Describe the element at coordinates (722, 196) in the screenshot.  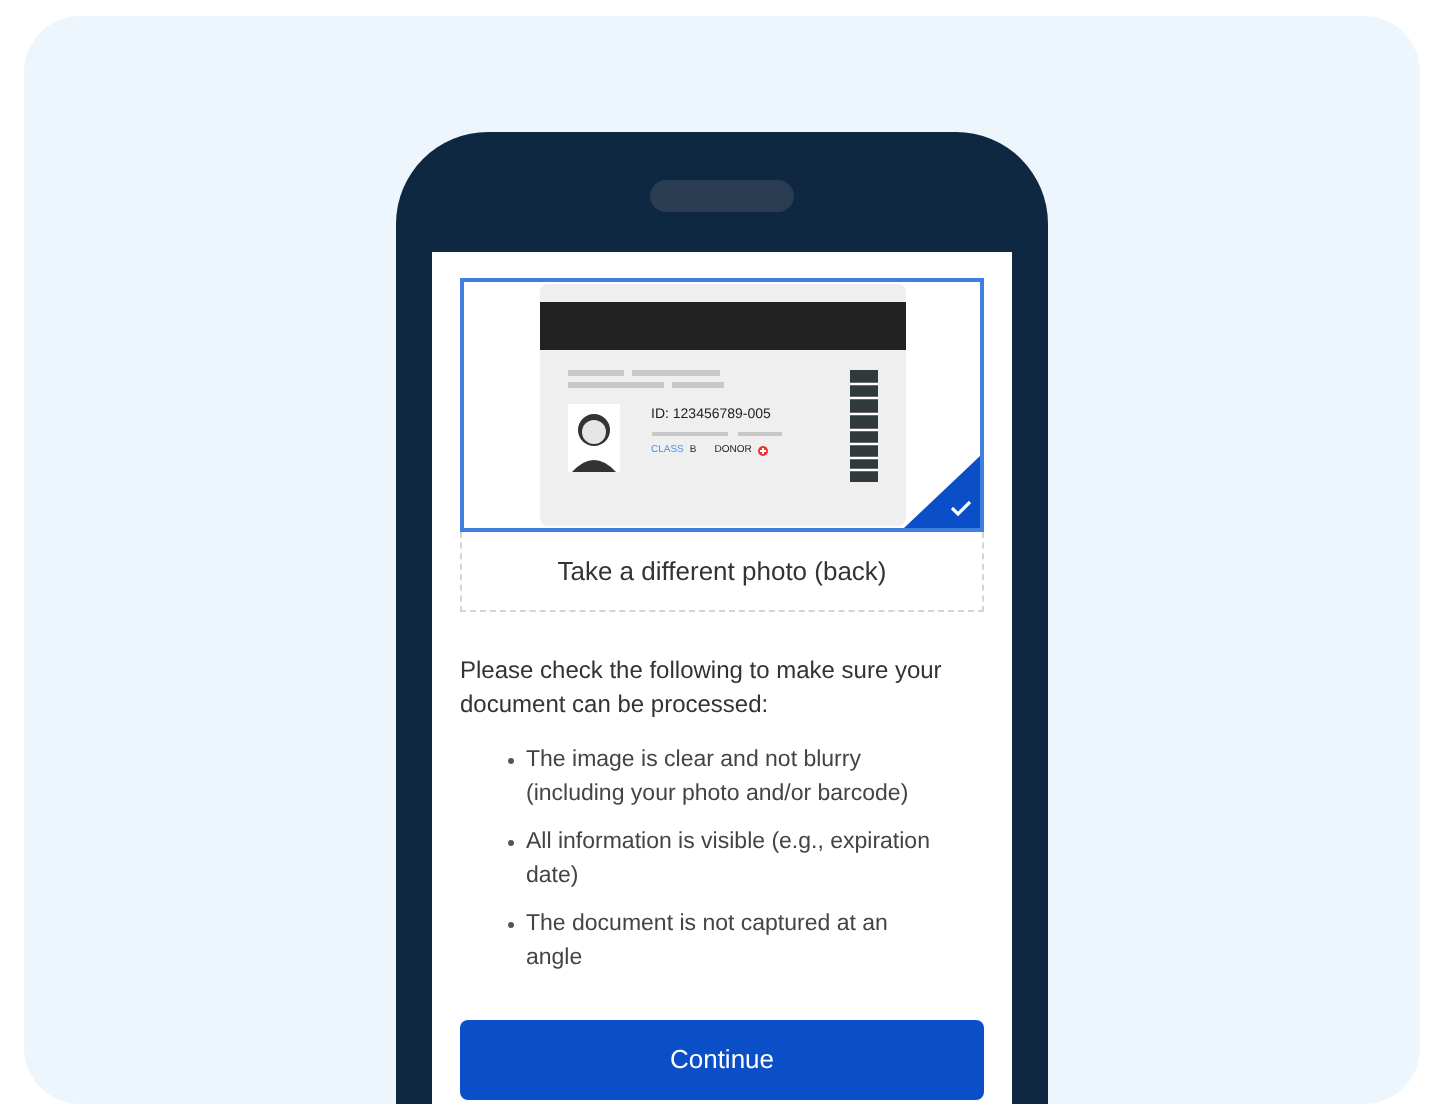
I see `speaker-slot` at that location.